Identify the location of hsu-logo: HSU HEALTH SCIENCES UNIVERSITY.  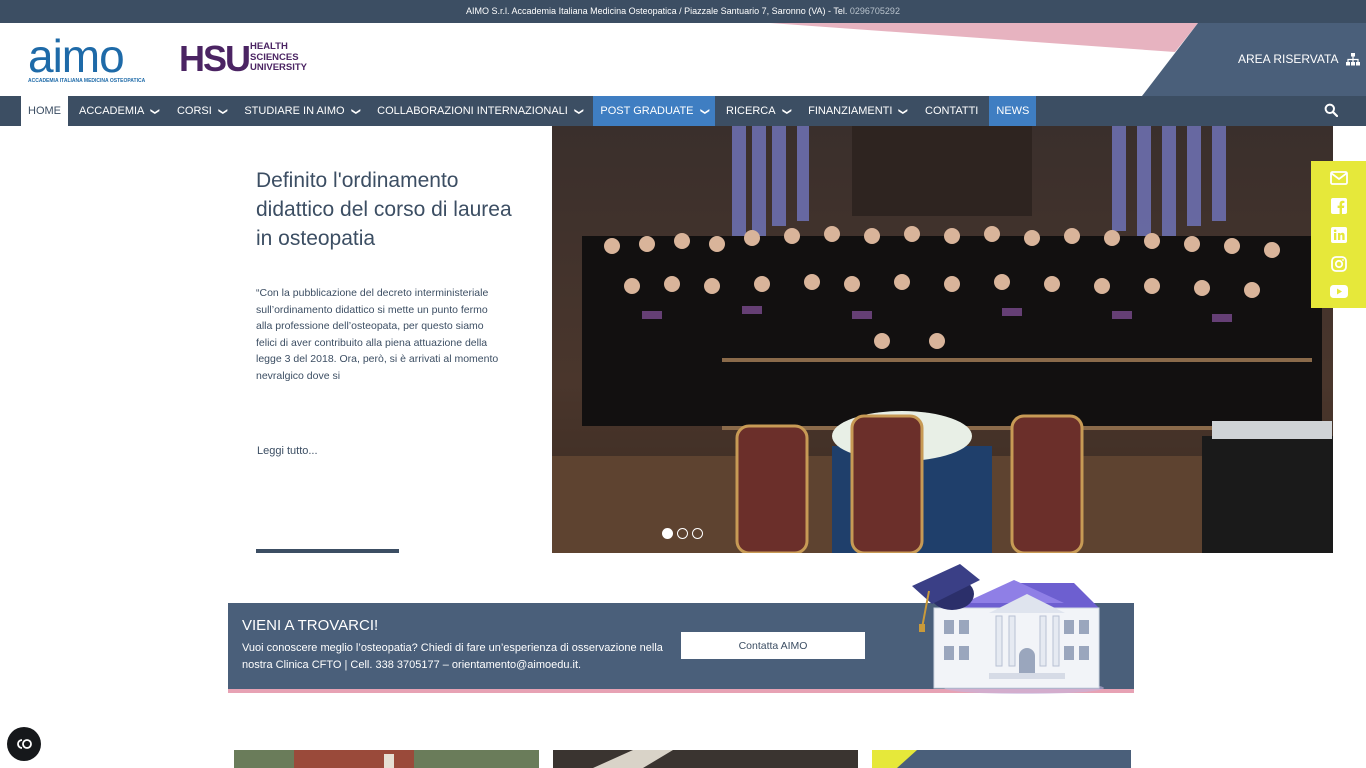
(249, 59).